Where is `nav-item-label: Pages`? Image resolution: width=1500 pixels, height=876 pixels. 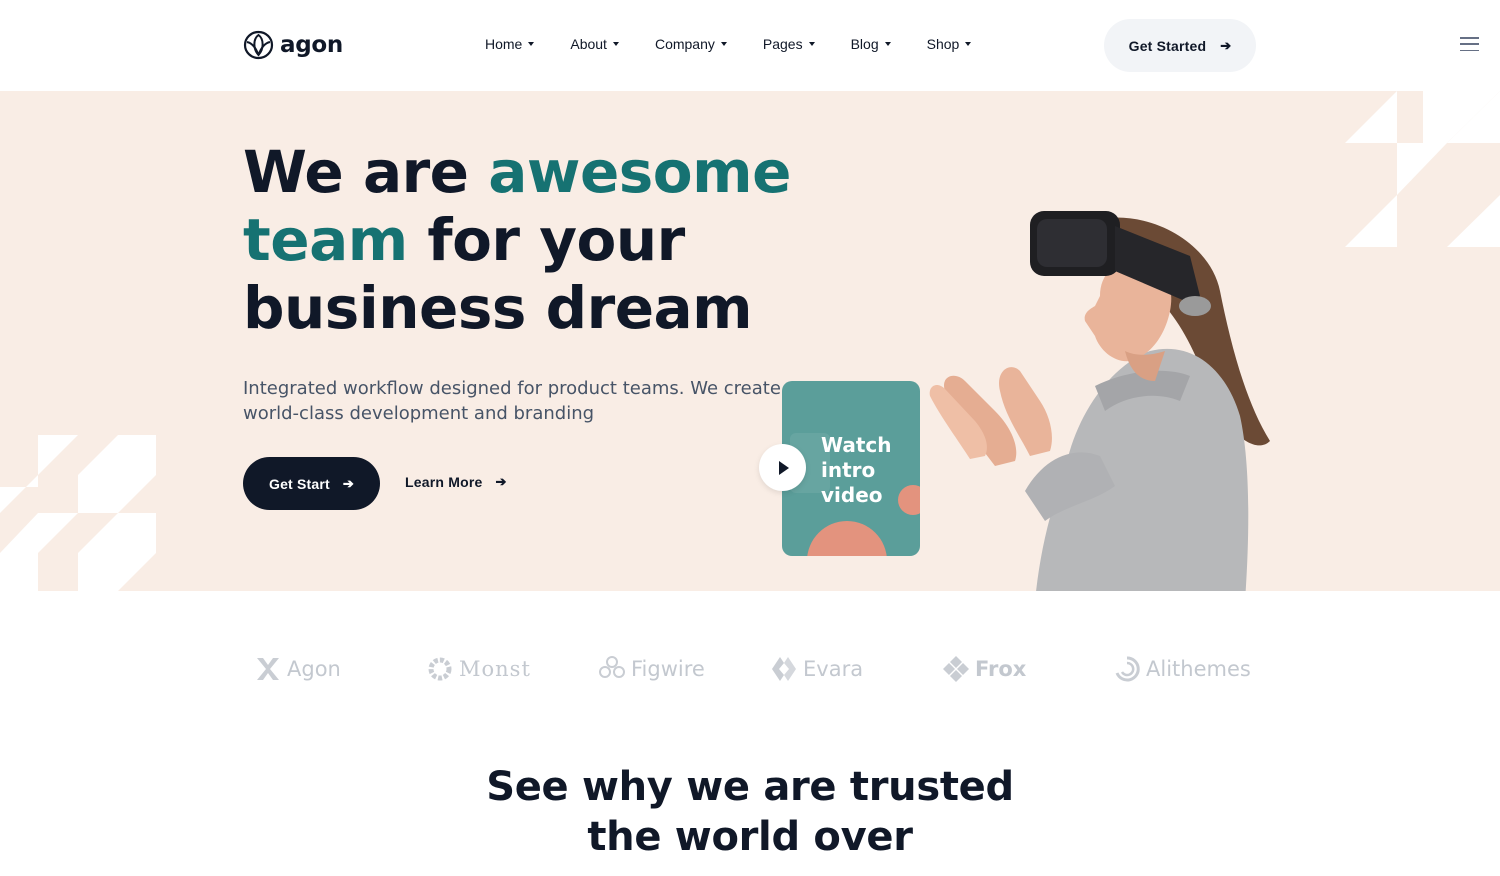 nav-item-label: Pages is located at coordinates (782, 44).